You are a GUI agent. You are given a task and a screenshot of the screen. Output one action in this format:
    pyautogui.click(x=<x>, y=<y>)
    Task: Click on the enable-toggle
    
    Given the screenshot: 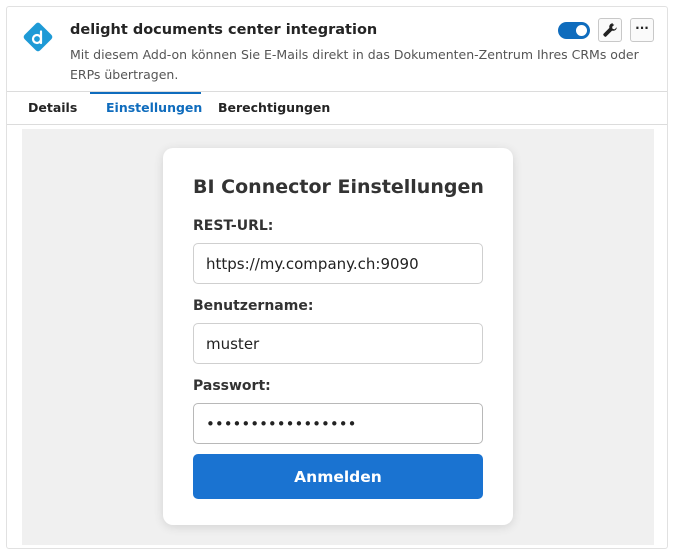 What is the action you would take?
    pyautogui.click(x=574, y=30)
    